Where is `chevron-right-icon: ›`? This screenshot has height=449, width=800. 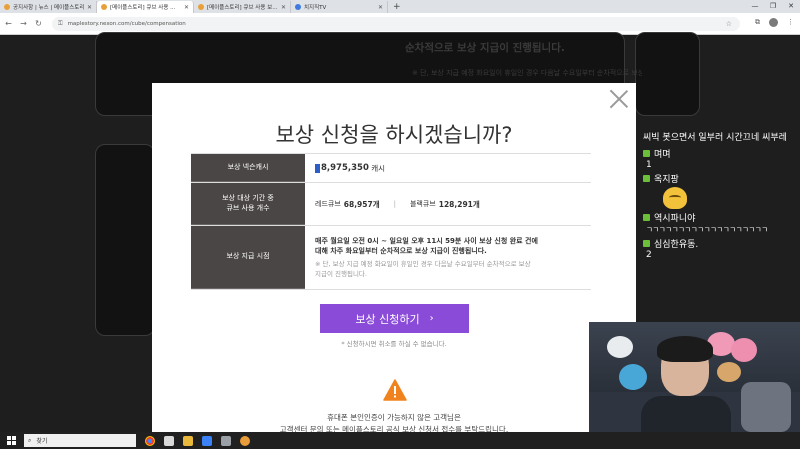
chevron-right-icon: › is located at coordinates (431, 318).